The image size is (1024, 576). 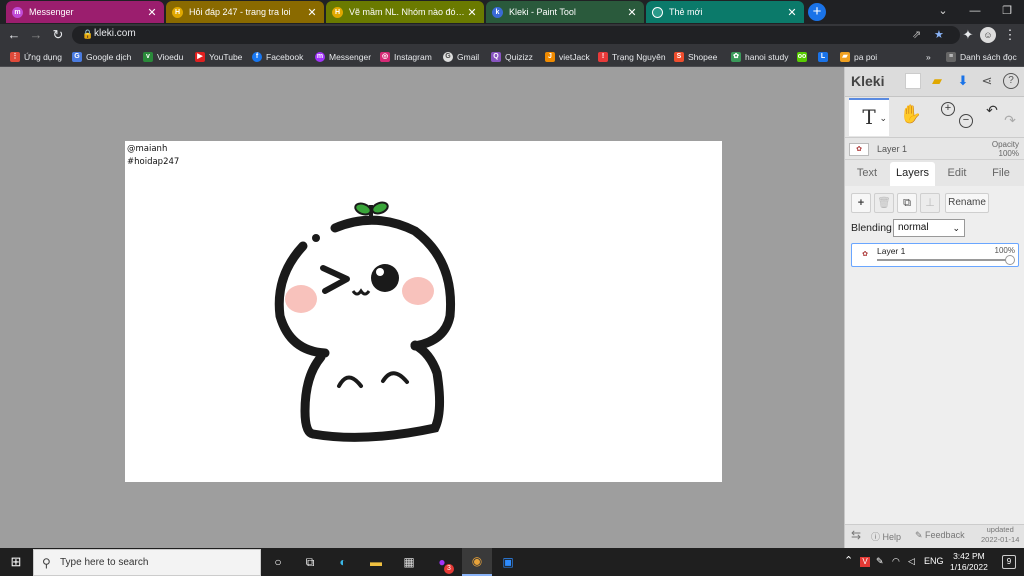 I want to click on bookmark-l: L, so click(x=825, y=57).